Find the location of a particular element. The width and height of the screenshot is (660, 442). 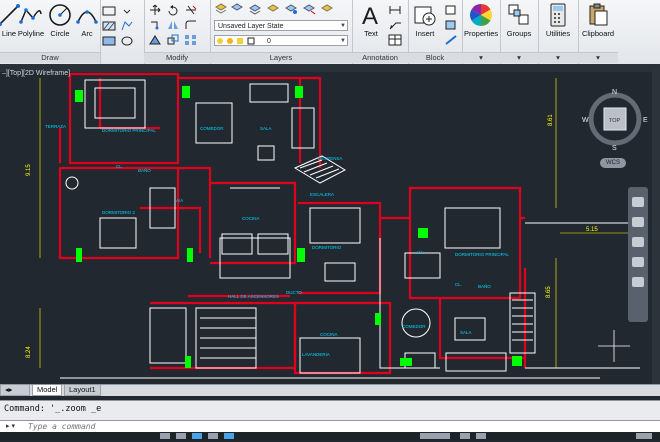

wcs-menu: WCS is located at coordinates (613, 163).